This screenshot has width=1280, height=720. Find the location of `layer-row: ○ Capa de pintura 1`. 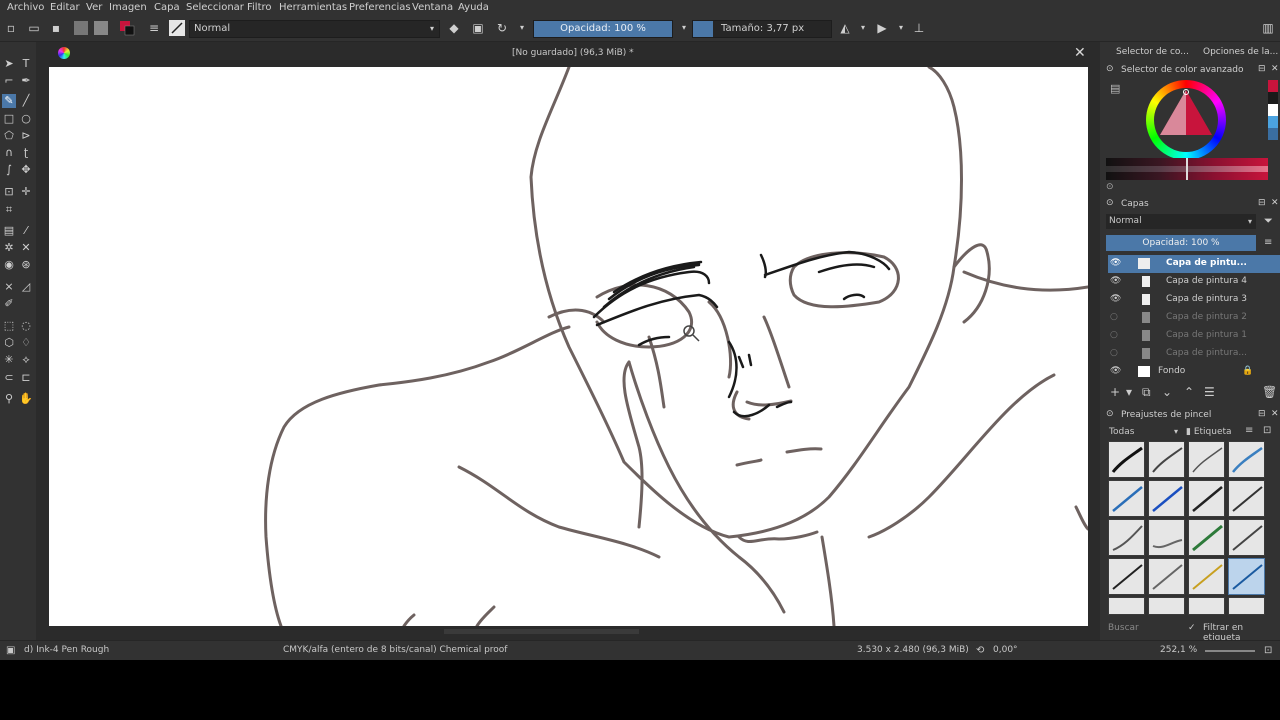

layer-row: ○ Capa de pintura 1 is located at coordinates (1194, 336).